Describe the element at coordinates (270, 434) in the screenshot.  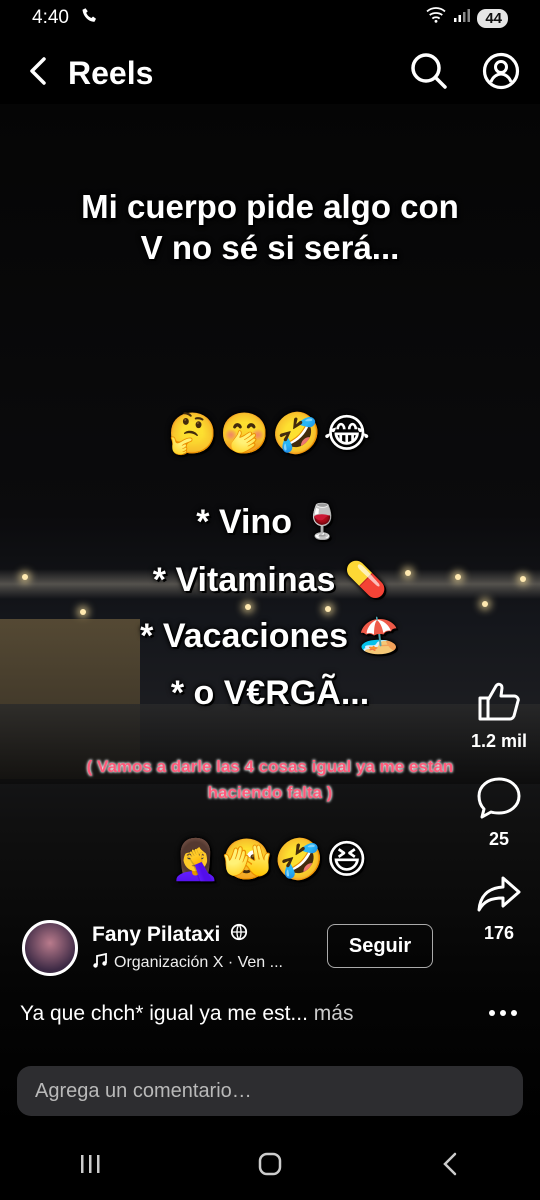
I see `reel-emoji-line-1: 🤔🤭🤣😂` at that location.